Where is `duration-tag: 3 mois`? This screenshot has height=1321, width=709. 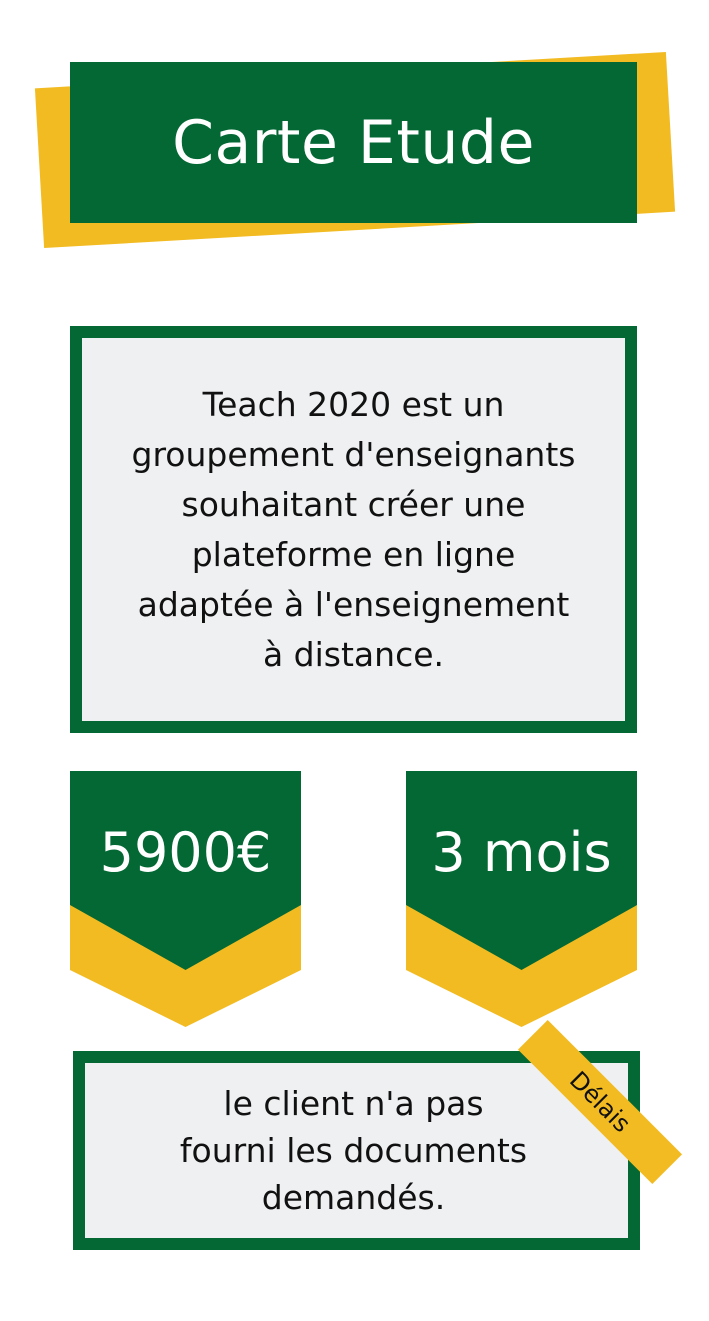
duration-tag: 3 mois is located at coordinates (521, 899).